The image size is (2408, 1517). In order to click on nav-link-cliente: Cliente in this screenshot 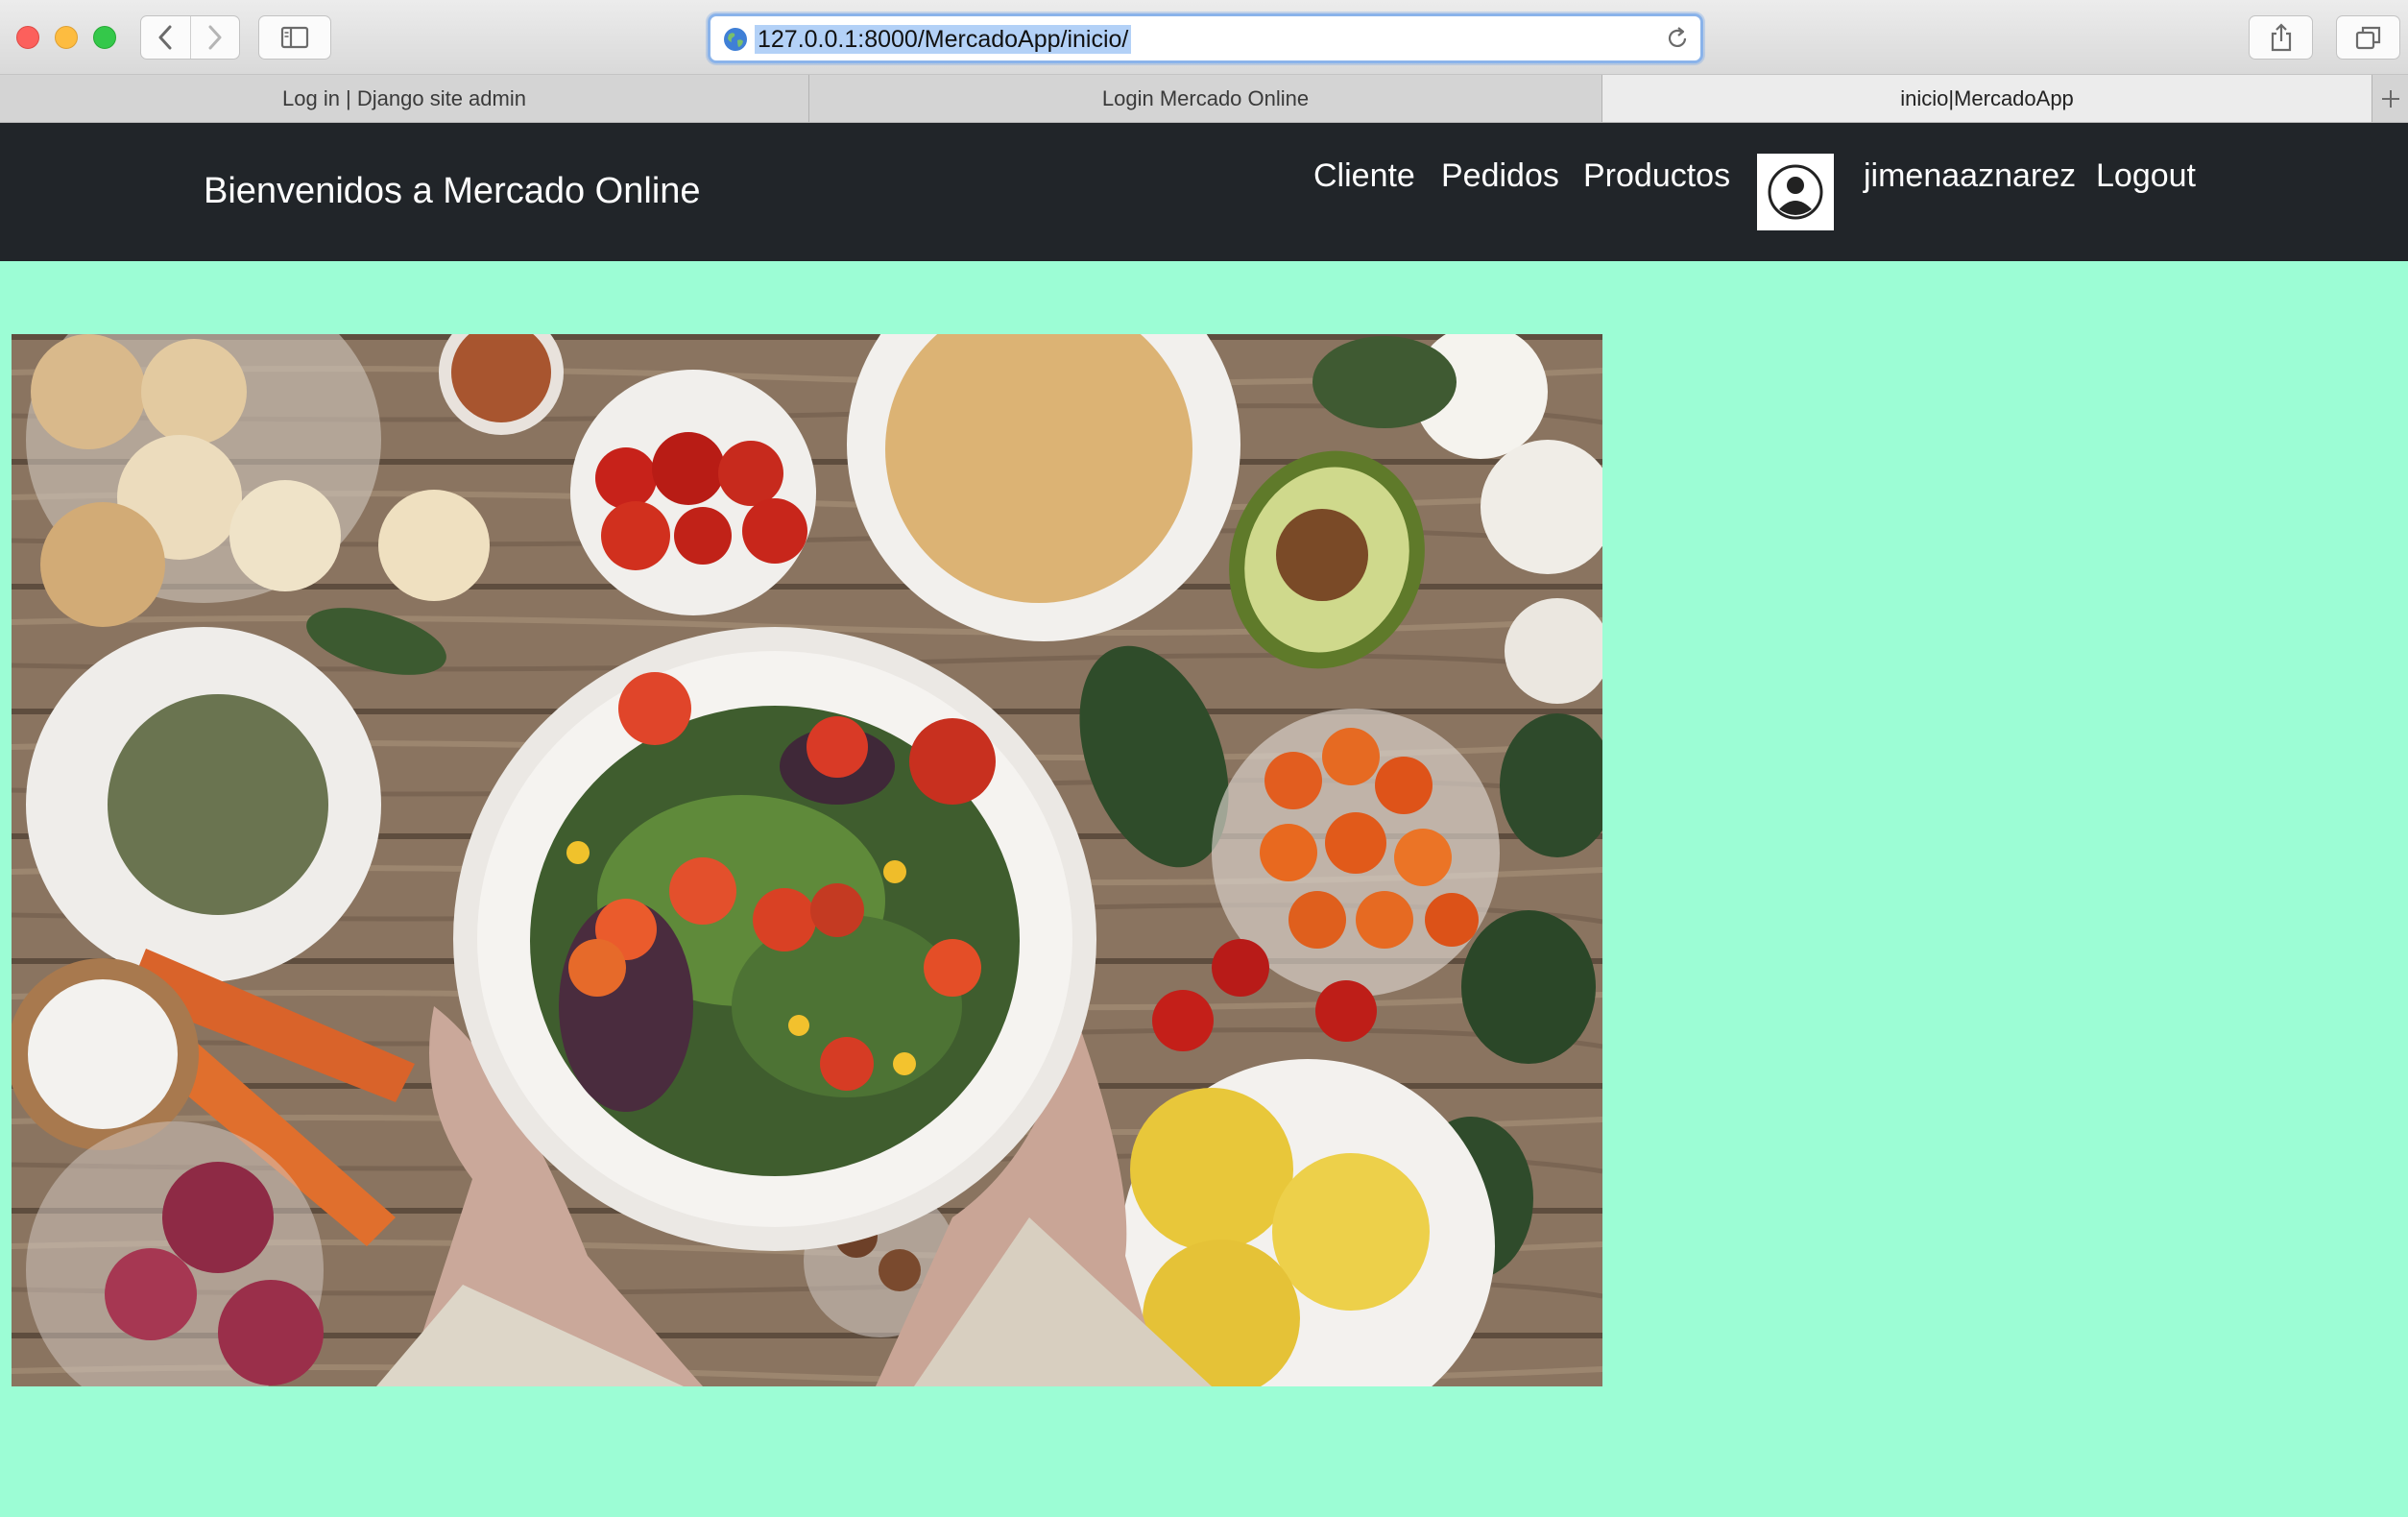, I will do `click(1364, 176)`.